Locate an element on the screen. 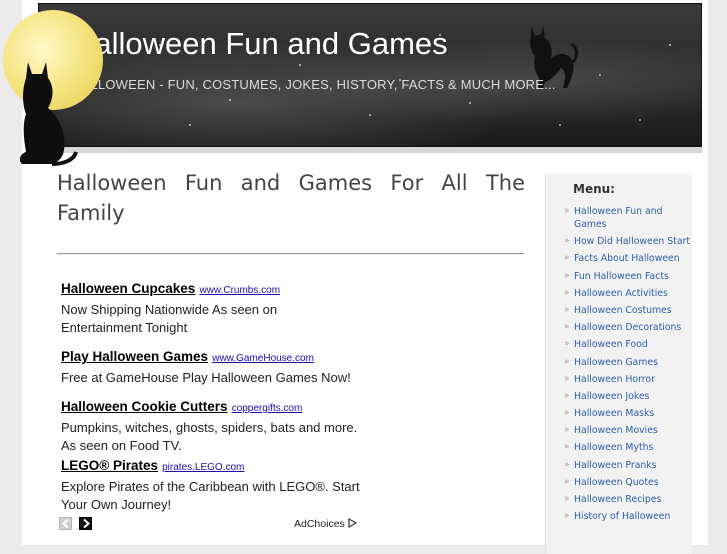  adchoices-label: AdChoices is located at coordinates (319, 524).